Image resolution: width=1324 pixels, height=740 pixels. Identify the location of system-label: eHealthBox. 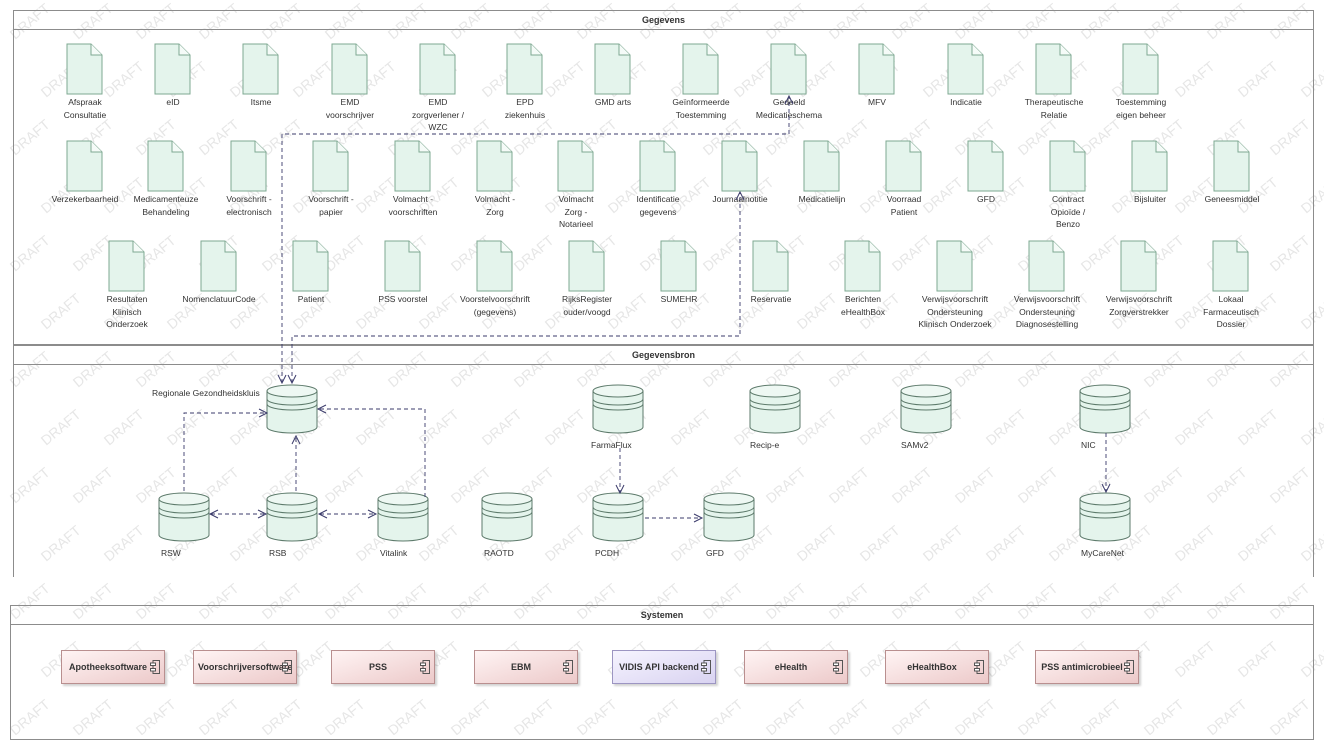
(932, 667).